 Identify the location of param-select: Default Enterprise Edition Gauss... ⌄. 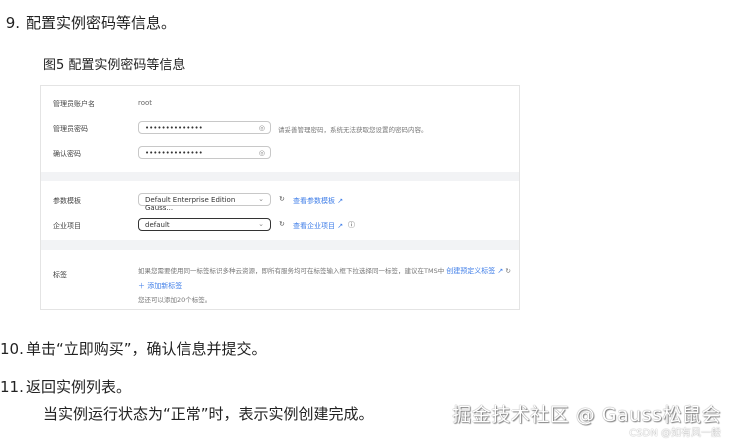
(204, 202).